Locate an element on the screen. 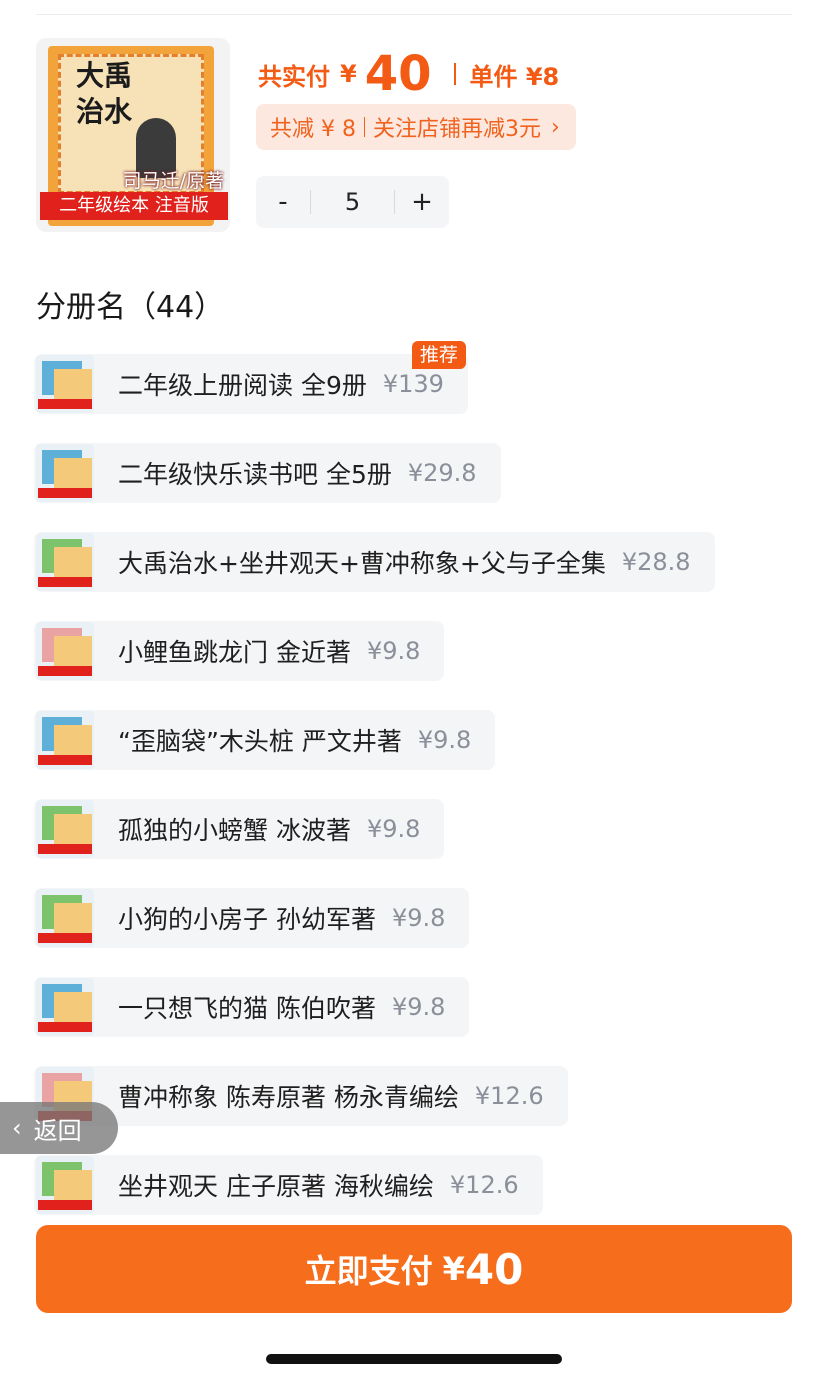  variant-name: “歪脑袋”木头桩 严文井著 is located at coordinates (260, 741).